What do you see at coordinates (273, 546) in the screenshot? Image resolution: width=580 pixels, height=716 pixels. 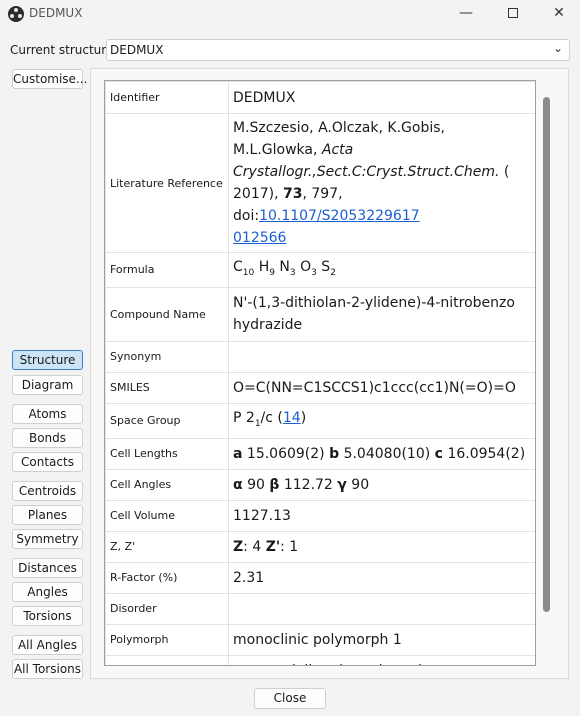 I see `zp-label: Z'` at bounding box center [273, 546].